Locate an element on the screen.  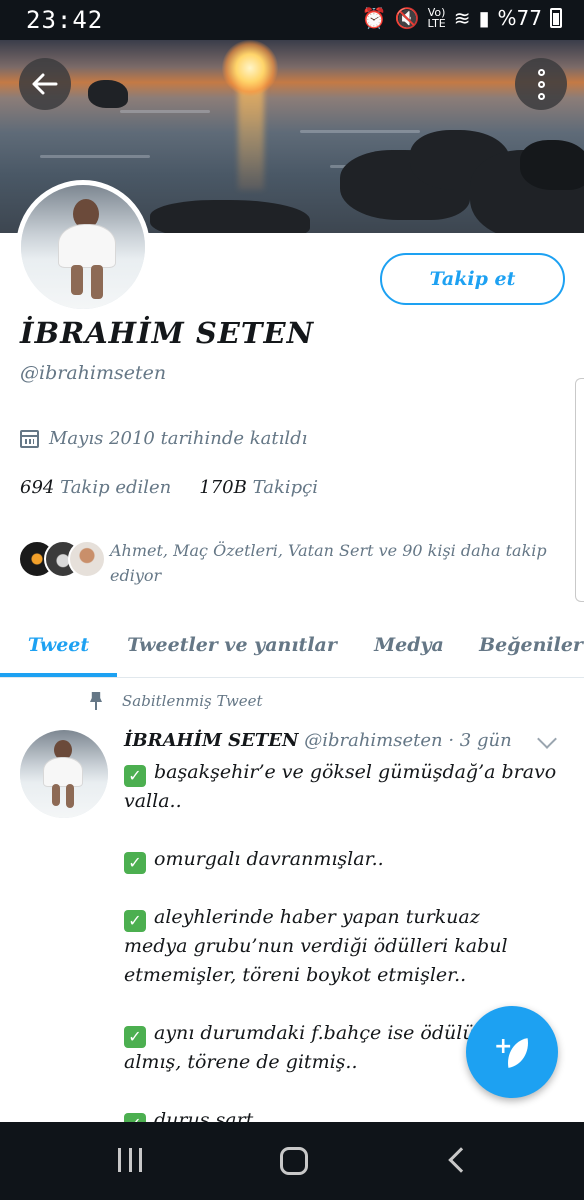
active-tab-indicator is located at coordinates (58, 675).